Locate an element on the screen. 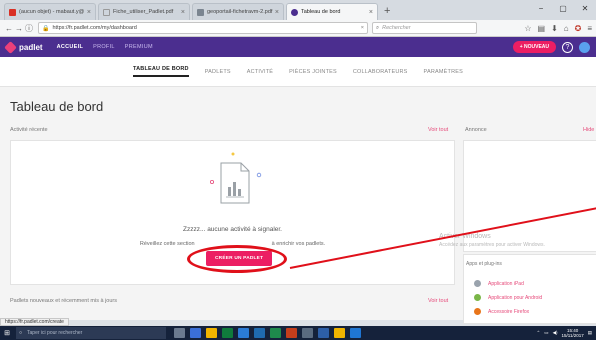 The height and width of the screenshot is (340, 596). tray-chevron-icon: ⌃ is located at coordinates (539, 333).